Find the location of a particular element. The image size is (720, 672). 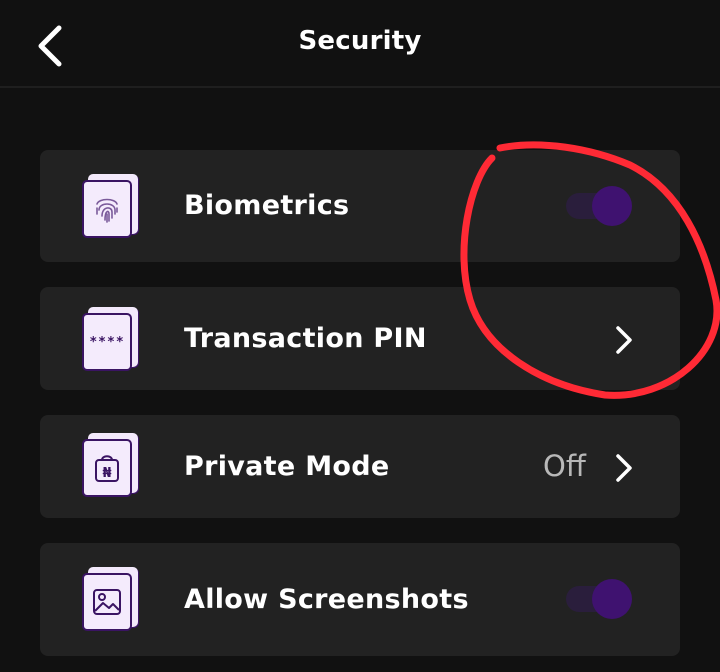

setting-row-allow-screenshots: Allow Screenshots is located at coordinates (360, 599).